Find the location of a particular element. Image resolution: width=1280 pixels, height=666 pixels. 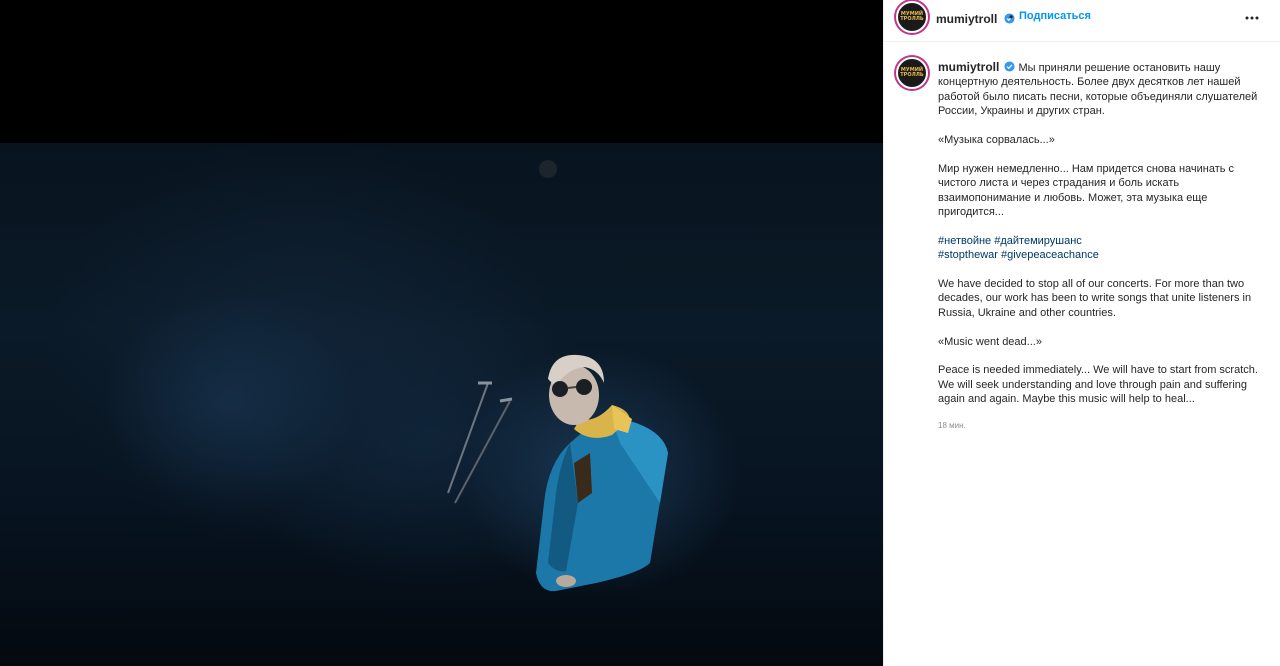

media-letterbox is located at coordinates (441, 71).